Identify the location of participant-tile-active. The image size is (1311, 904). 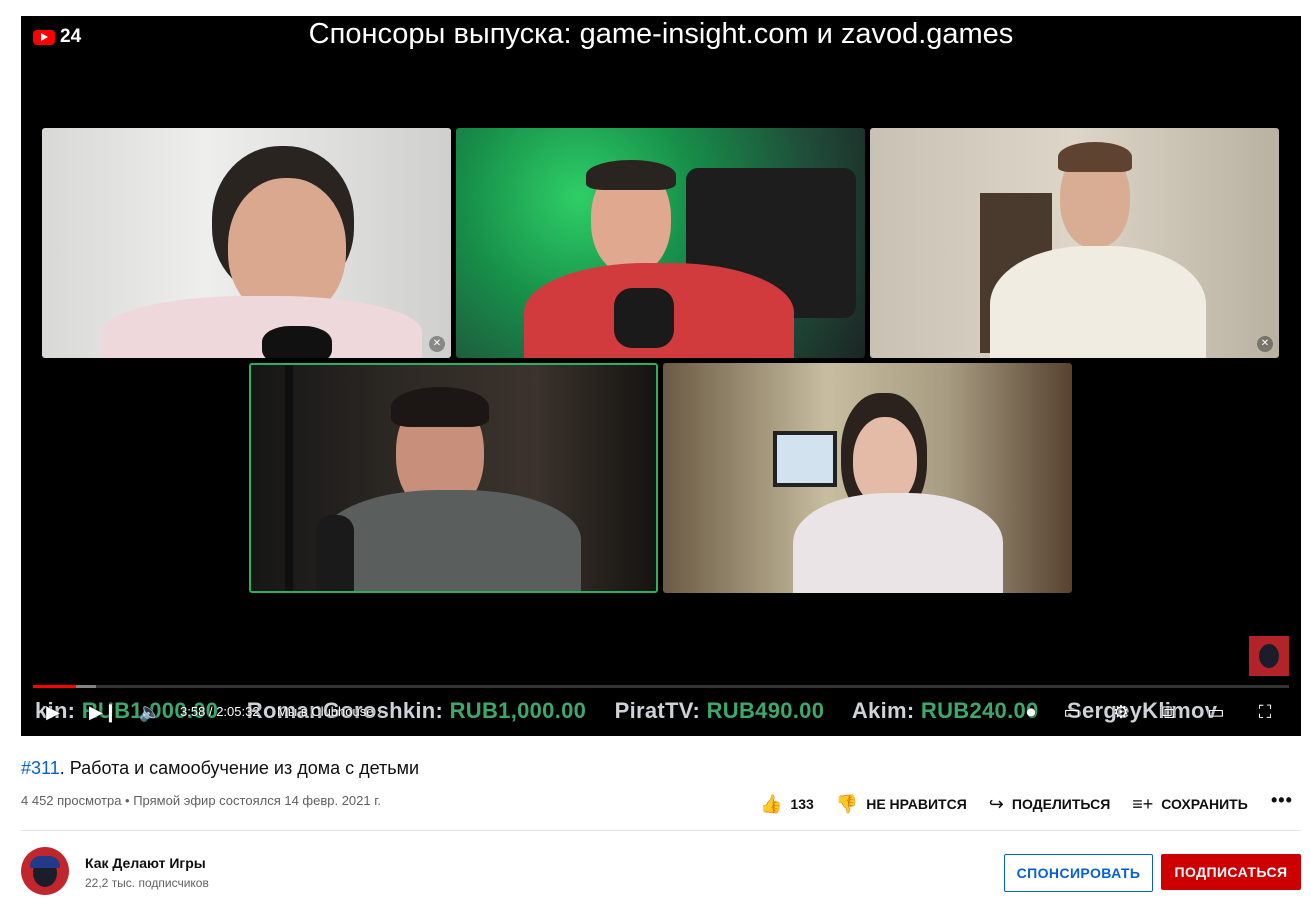
(453, 478).